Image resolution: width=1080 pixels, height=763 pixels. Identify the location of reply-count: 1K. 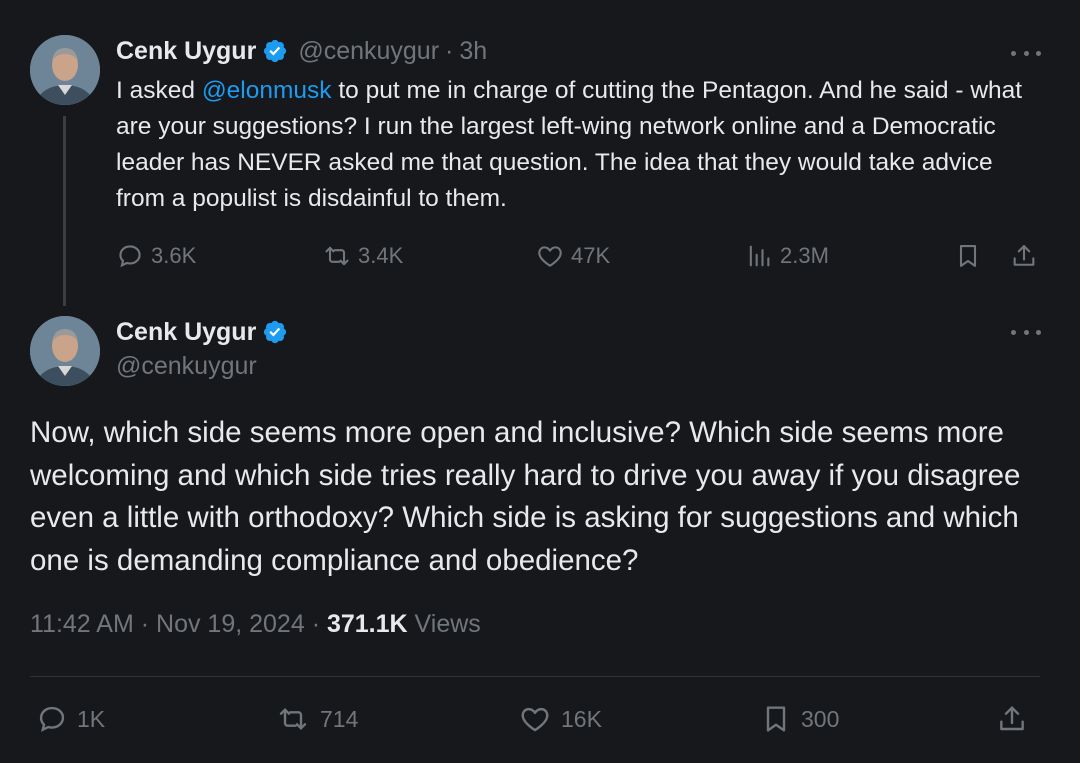
(91, 718).